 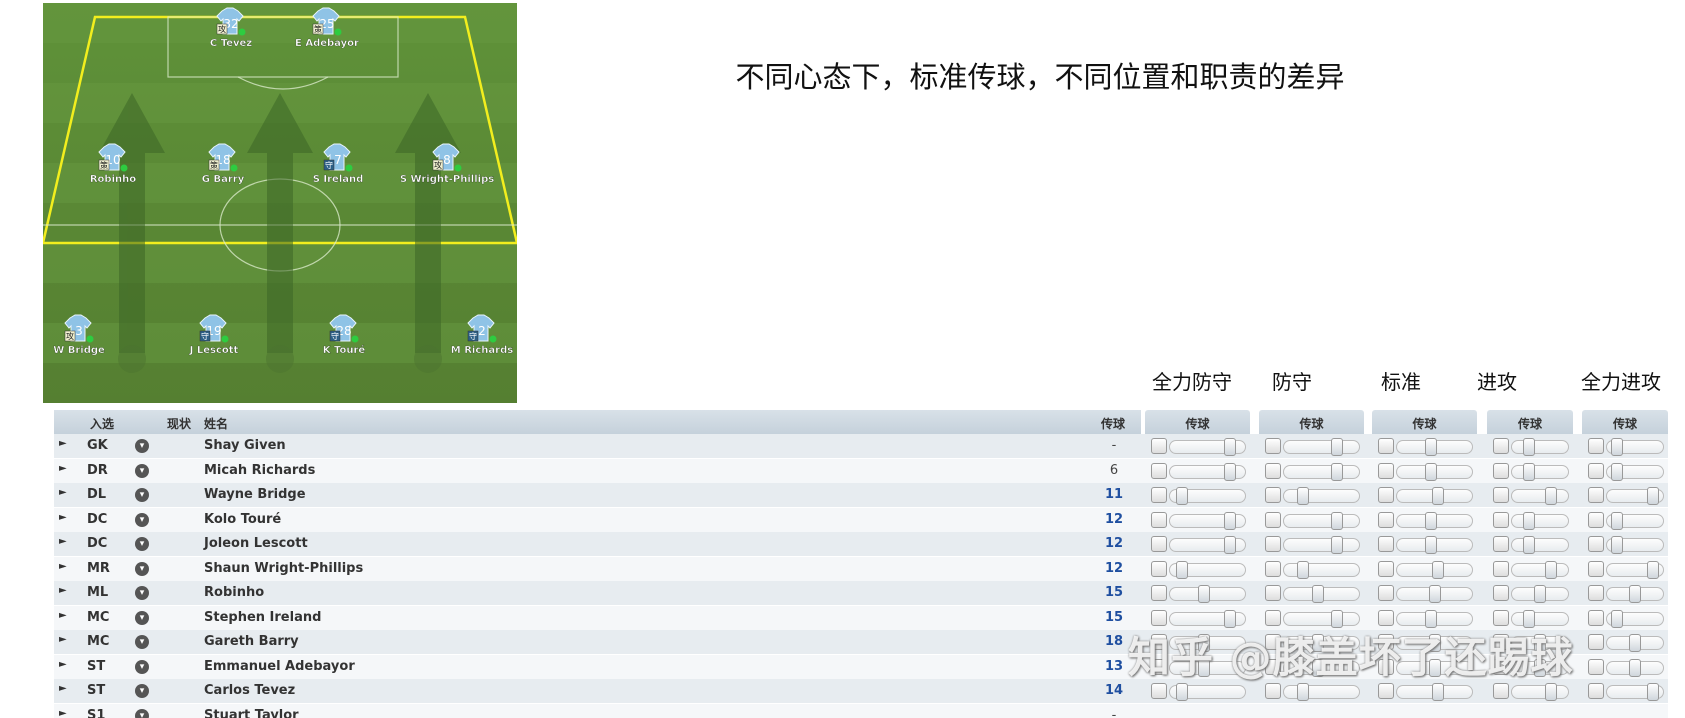 What do you see at coordinates (102, 423) in the screenshot?
I see `header-selection: 入选` at bounding box center [102, 423].